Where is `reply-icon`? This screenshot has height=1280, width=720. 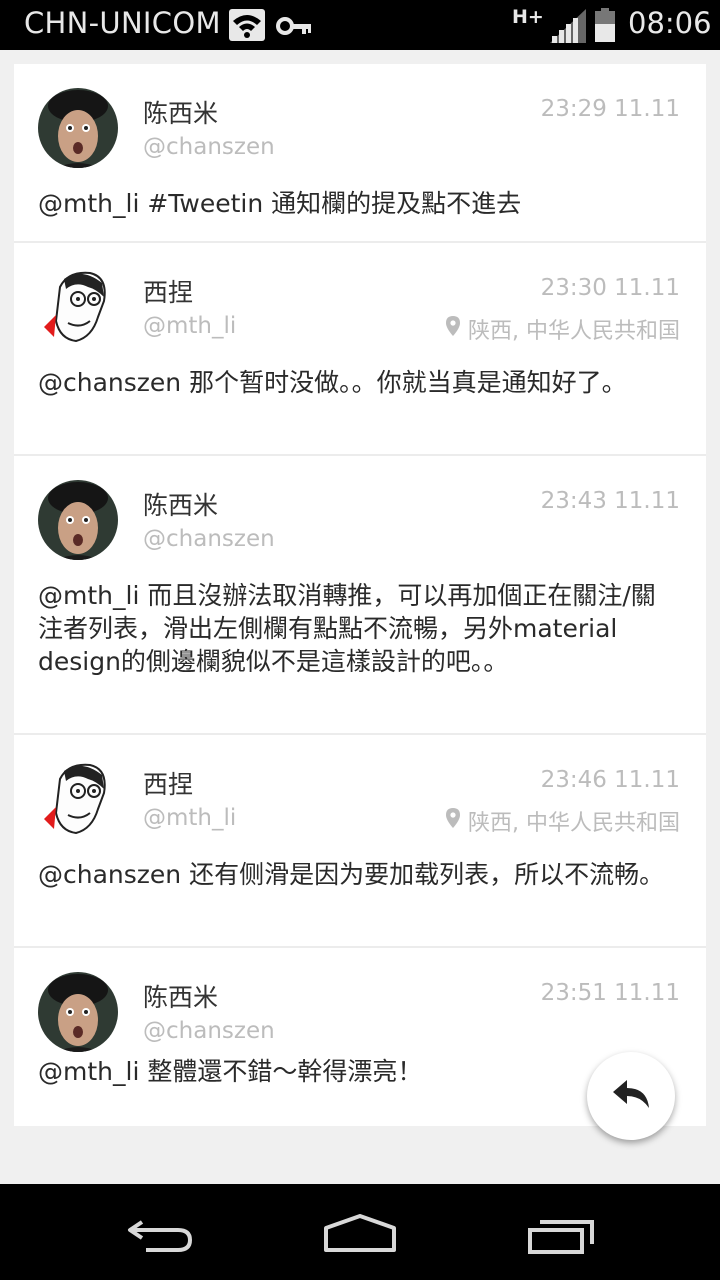 reply-icon is located at coordinates (631, 1096).